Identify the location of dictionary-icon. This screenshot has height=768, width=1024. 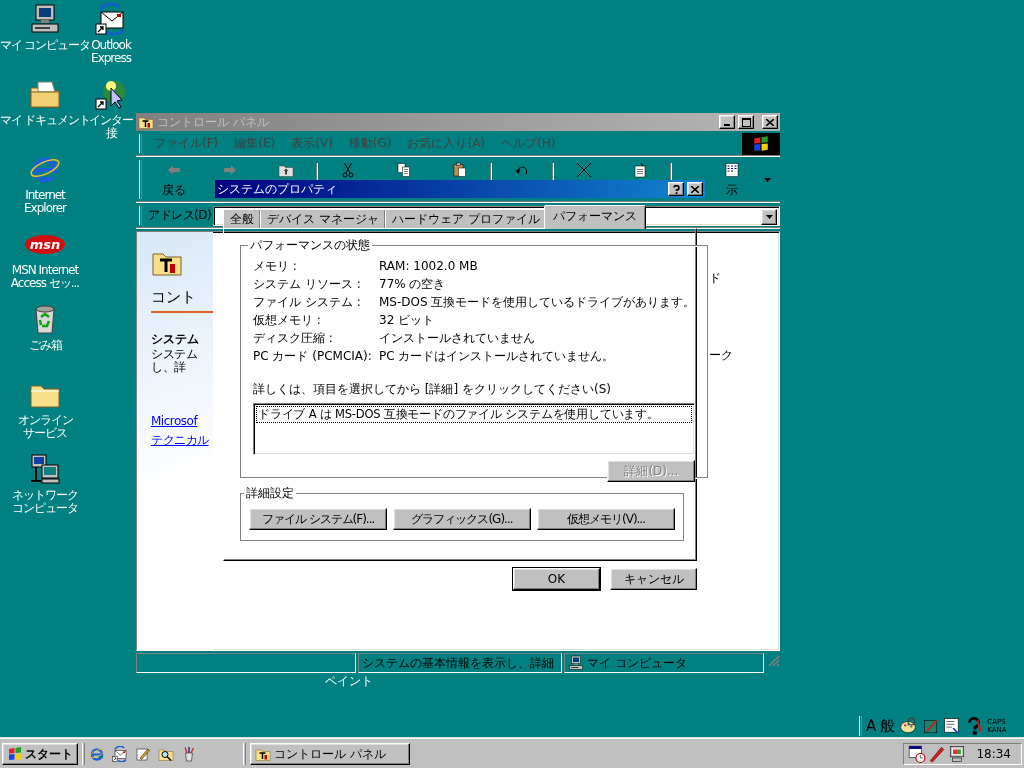
(952, 726).